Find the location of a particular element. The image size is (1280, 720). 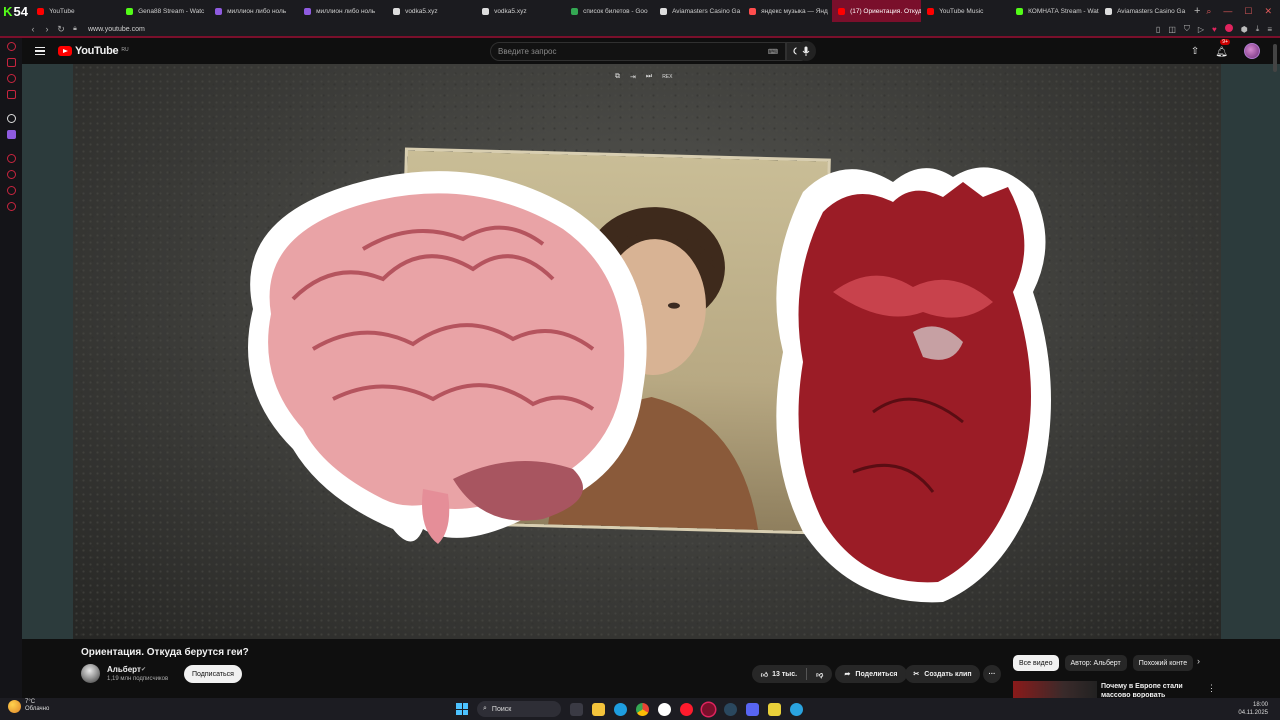

kick-k-icon: K is located at coordinates (8, 11).